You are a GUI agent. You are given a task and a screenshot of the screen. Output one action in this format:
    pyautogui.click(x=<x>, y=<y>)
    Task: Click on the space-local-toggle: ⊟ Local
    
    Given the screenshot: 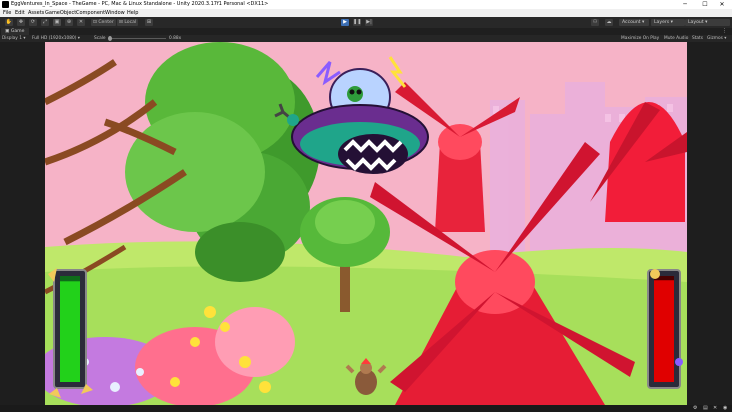 What is the action you would take?
    pyautogui.click(x=128, y=22)
    